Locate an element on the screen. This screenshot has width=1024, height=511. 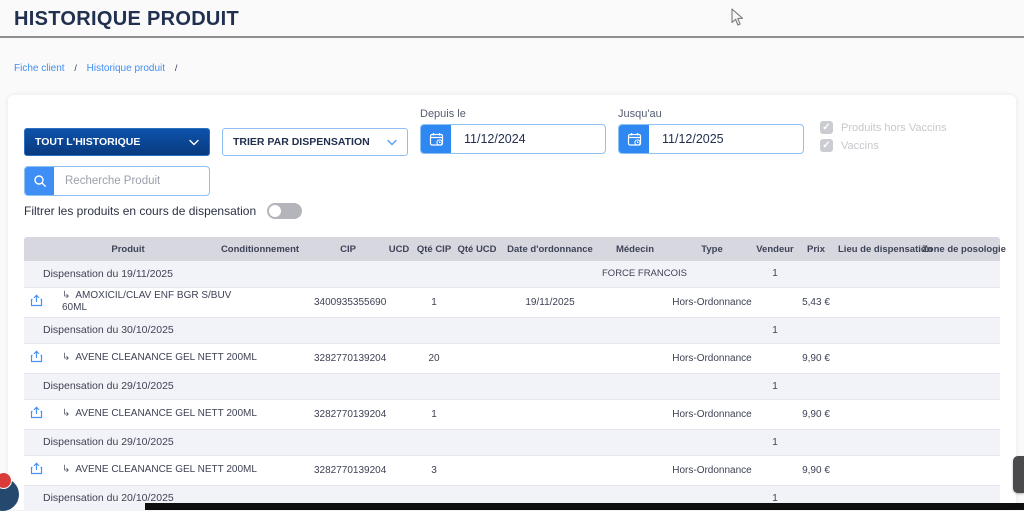
column-header-cip: CIP is located at coordinates (348, 249).